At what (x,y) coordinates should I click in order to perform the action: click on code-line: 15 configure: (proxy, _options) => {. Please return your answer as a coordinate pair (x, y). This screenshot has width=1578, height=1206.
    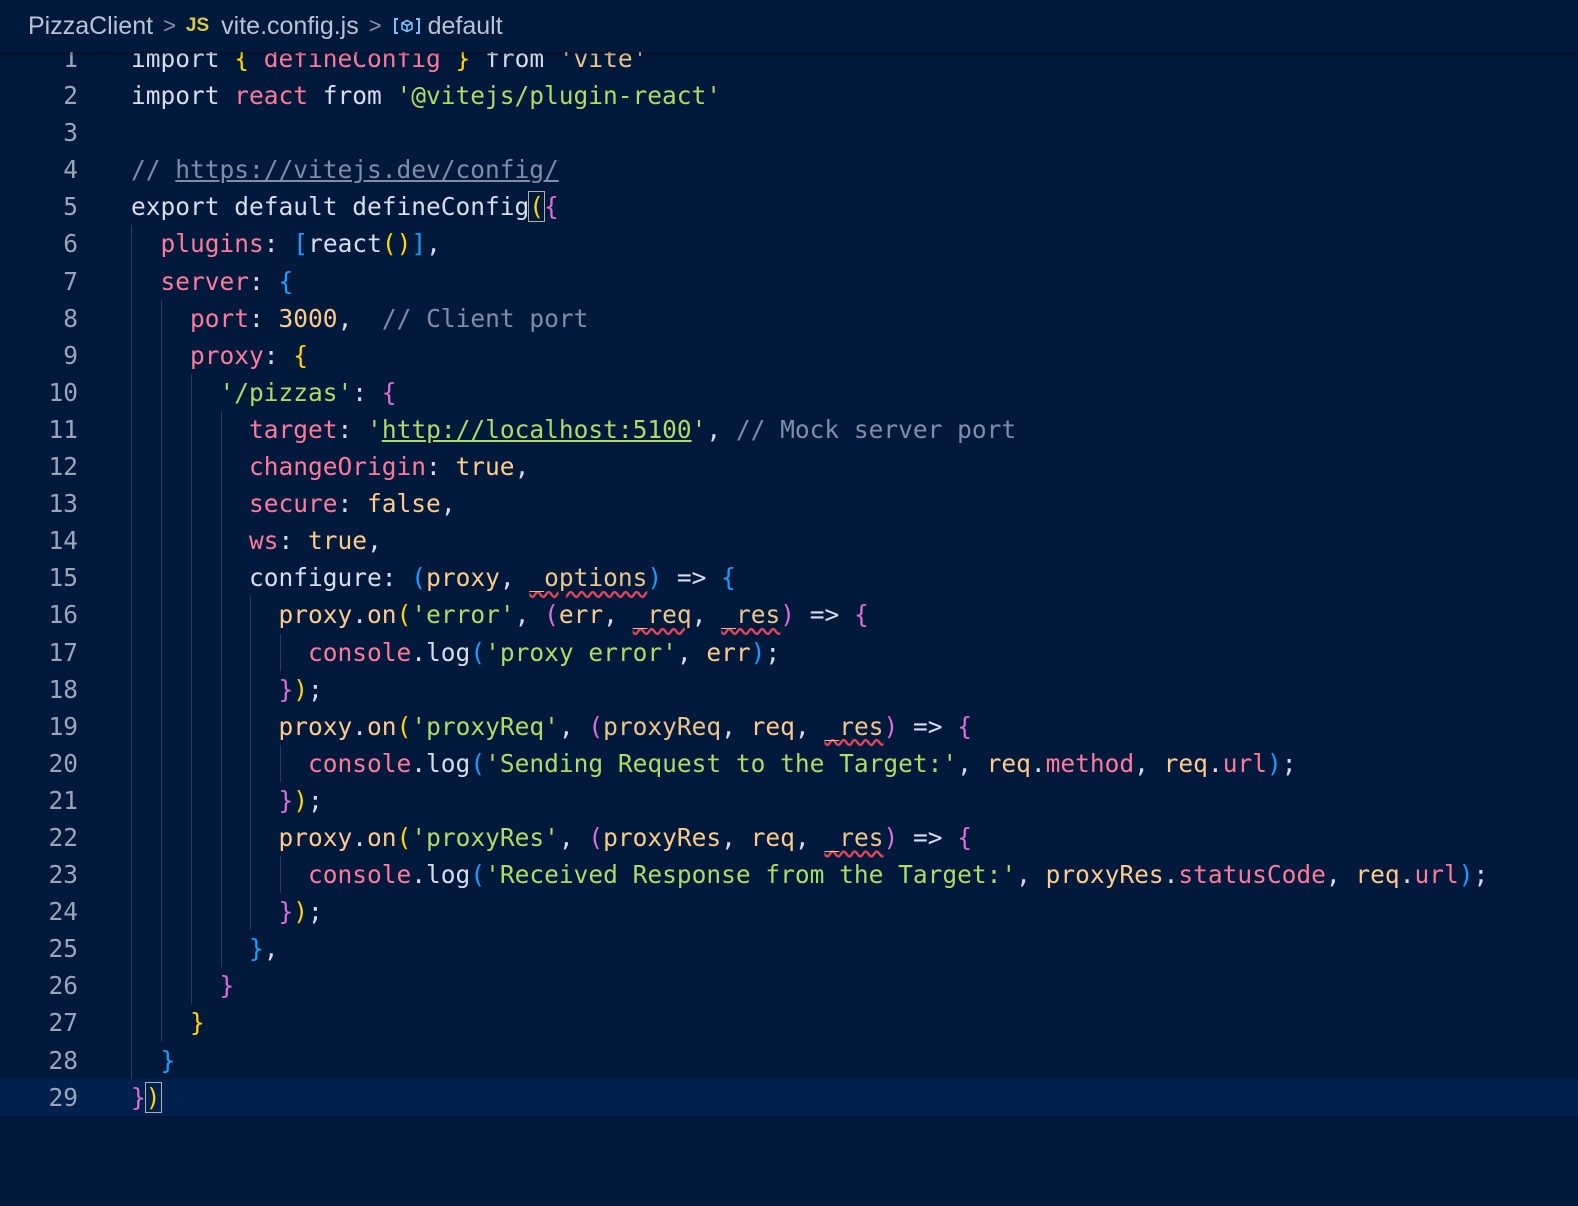
    Looking at the image, I should click on (789, 578).